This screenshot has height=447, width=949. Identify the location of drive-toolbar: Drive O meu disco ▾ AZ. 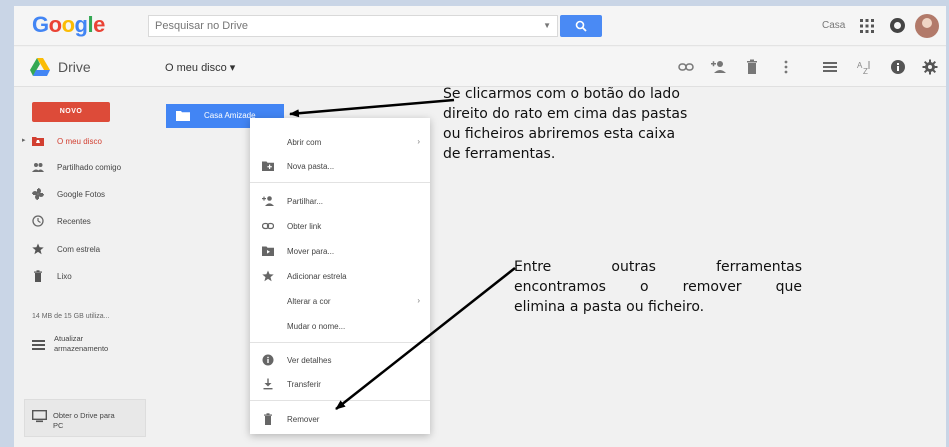
(480, 67).